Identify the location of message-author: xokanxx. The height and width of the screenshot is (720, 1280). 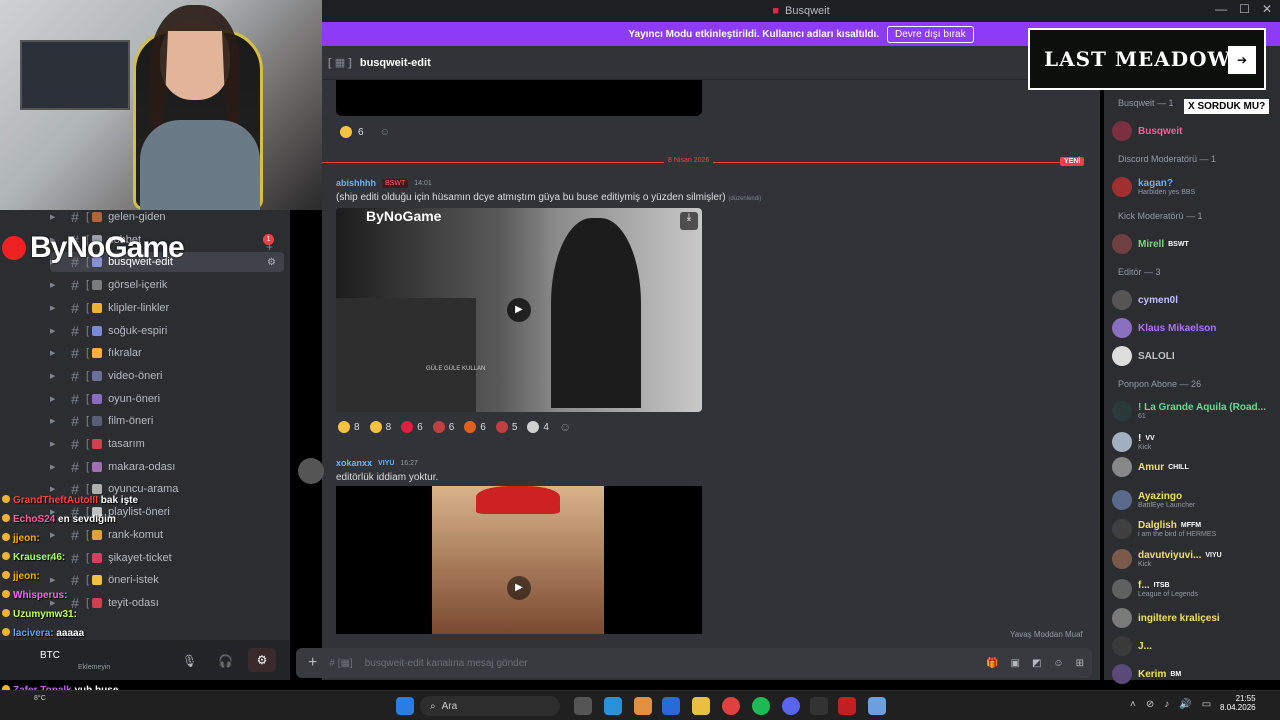
(354, 463).